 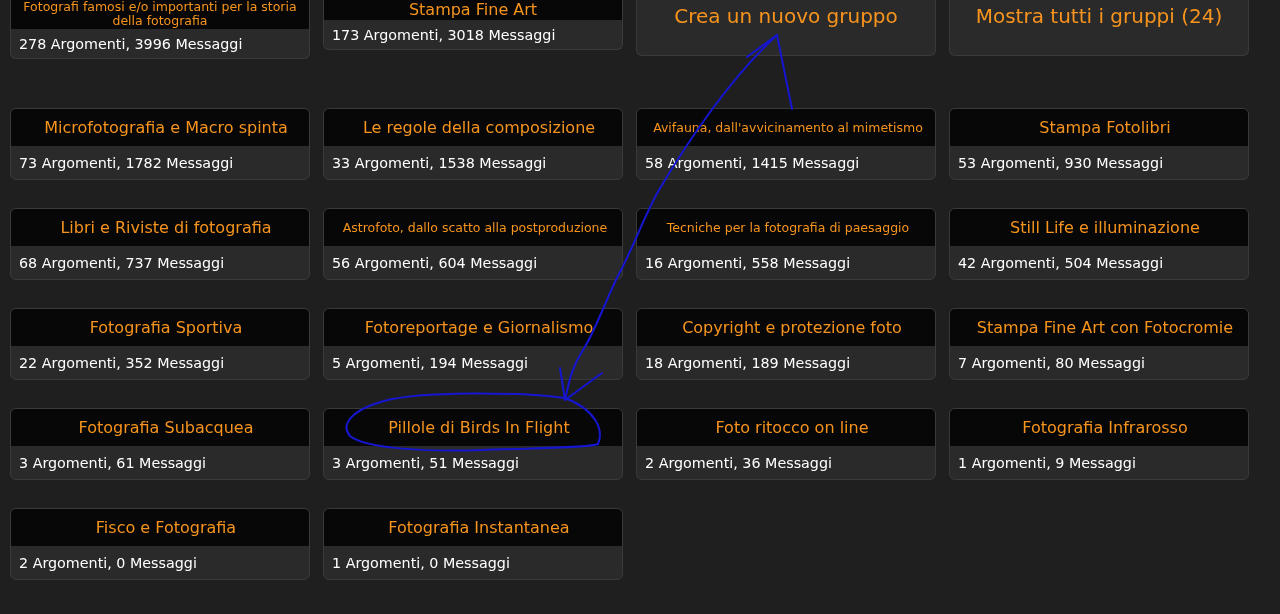 What do you see at coordinates (126, 163) in the screenshot?
I see `group-stats: 73 Argomenti, 1782 Messaggi` at bounding box center [126, 163].